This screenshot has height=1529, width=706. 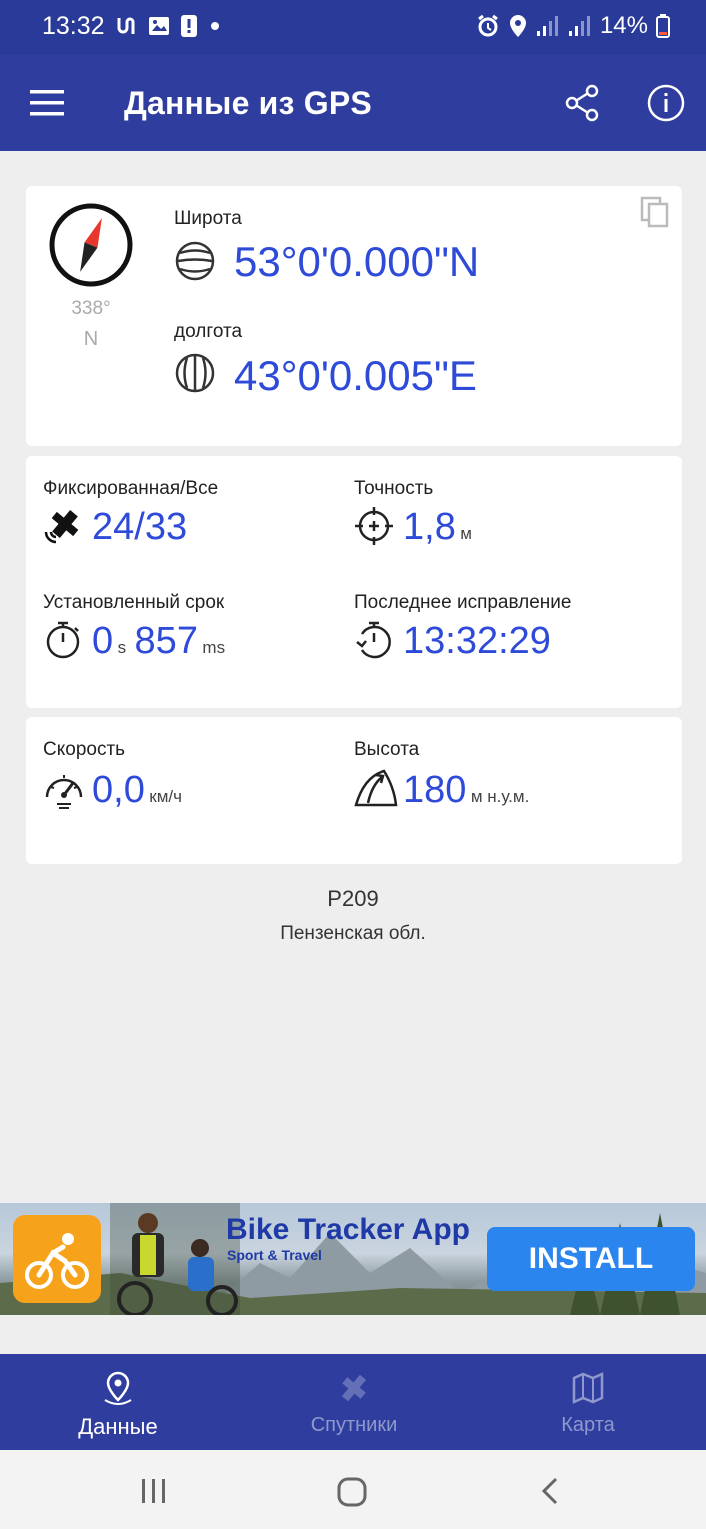 I want to click on motion-card: Скорость 0,0 км/ч Высота 180 м н.у.м., so click(x=354, y=790).